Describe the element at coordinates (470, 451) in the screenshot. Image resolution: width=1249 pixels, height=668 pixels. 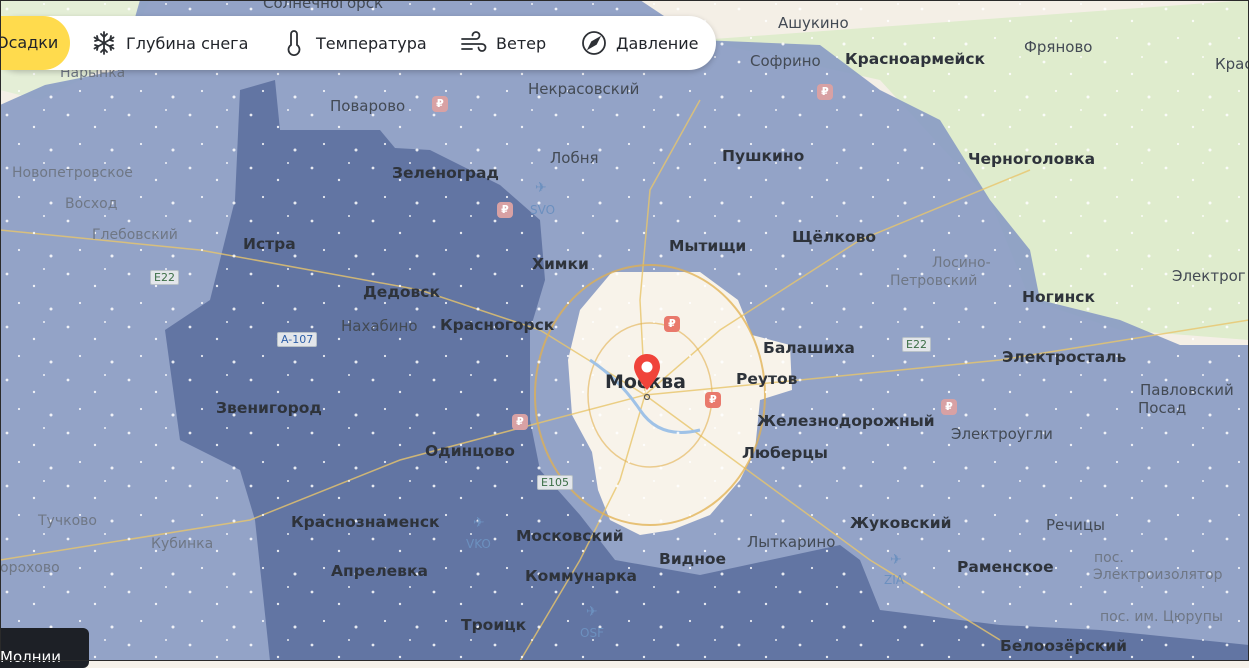
I see `map-label-odintsovo: Одинцово` at that location.